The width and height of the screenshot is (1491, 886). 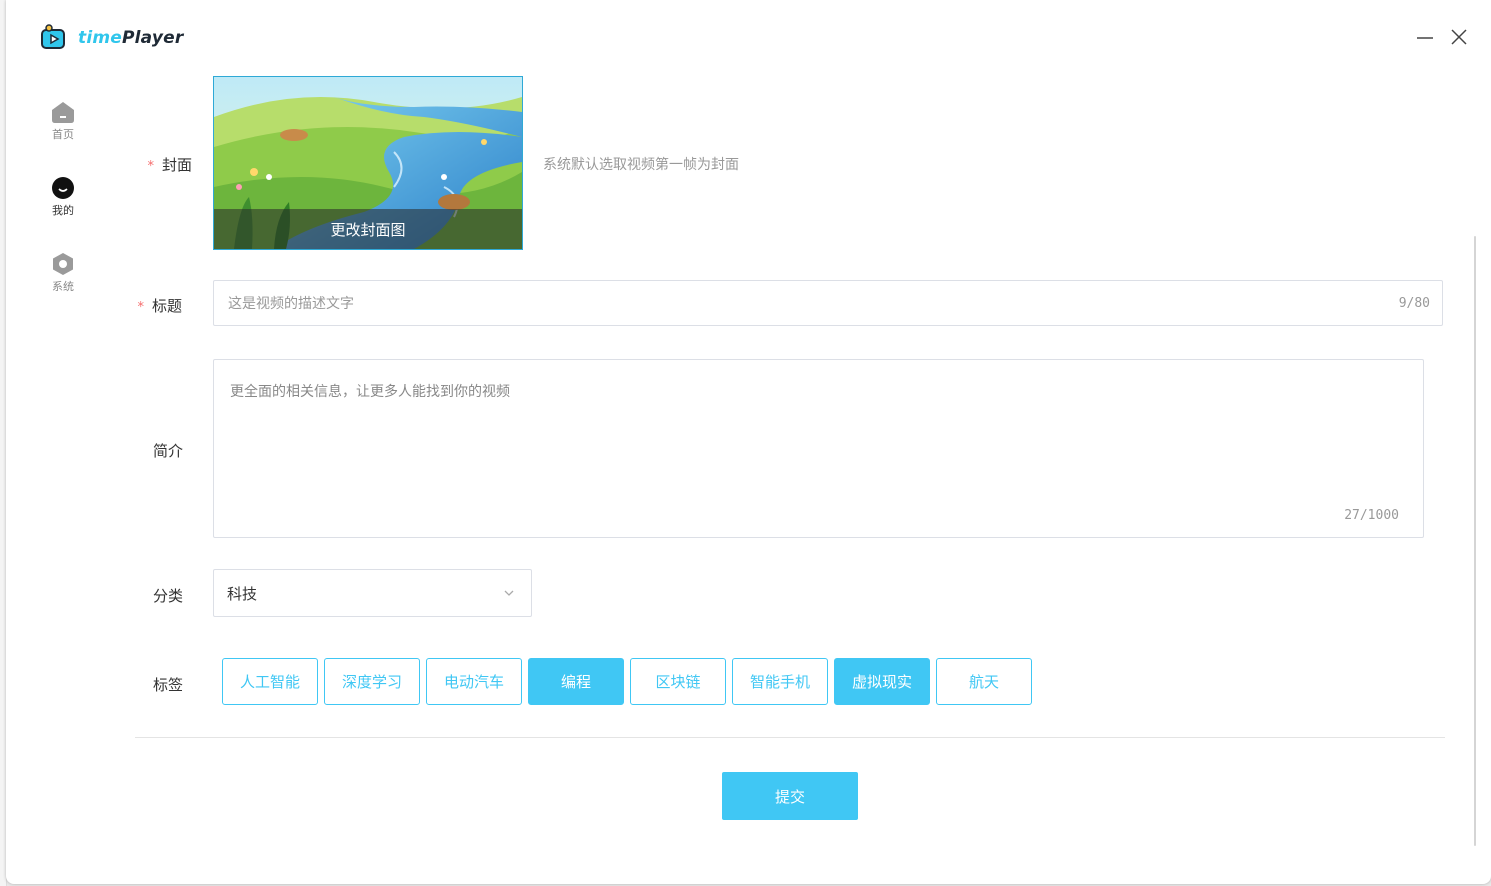 What do you see at coordinates (63, 112) in the screenshot?
I see `home-icon` at bounding box center [63, 112].